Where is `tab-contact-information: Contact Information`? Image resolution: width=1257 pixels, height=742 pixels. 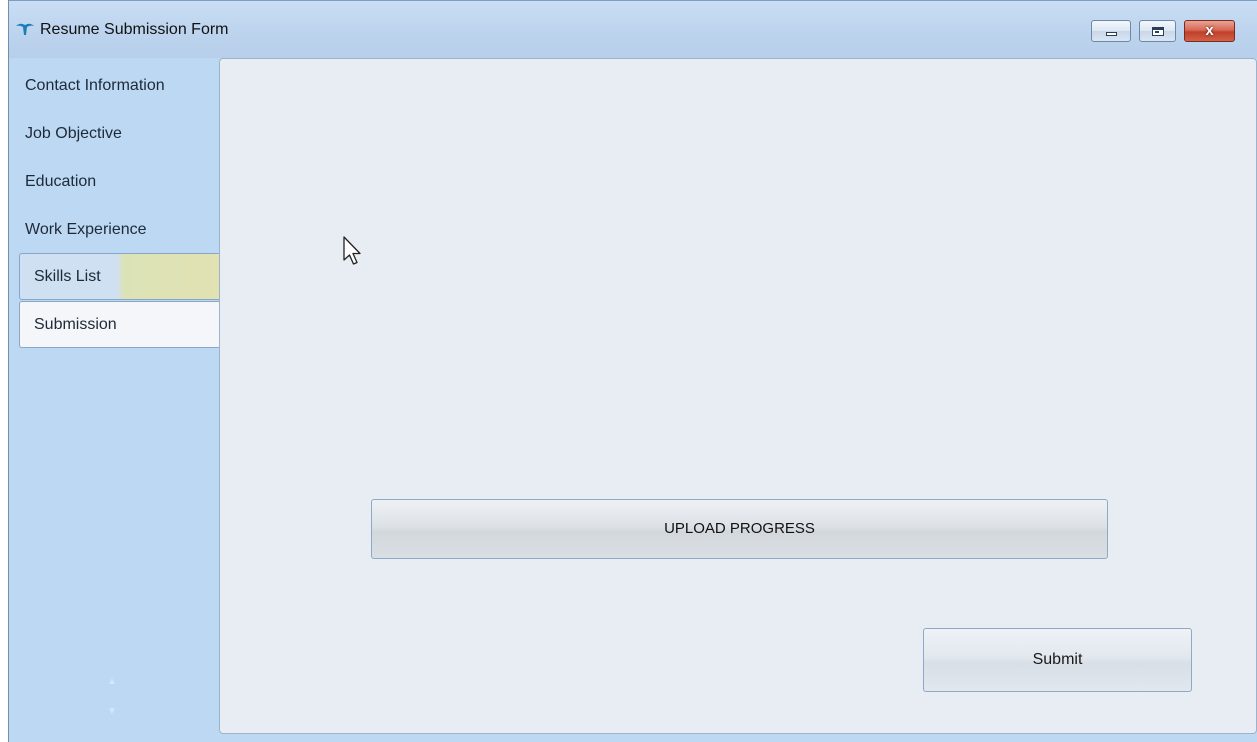
tab-contact-information: Contact Information is located at coordinates (109, 86).